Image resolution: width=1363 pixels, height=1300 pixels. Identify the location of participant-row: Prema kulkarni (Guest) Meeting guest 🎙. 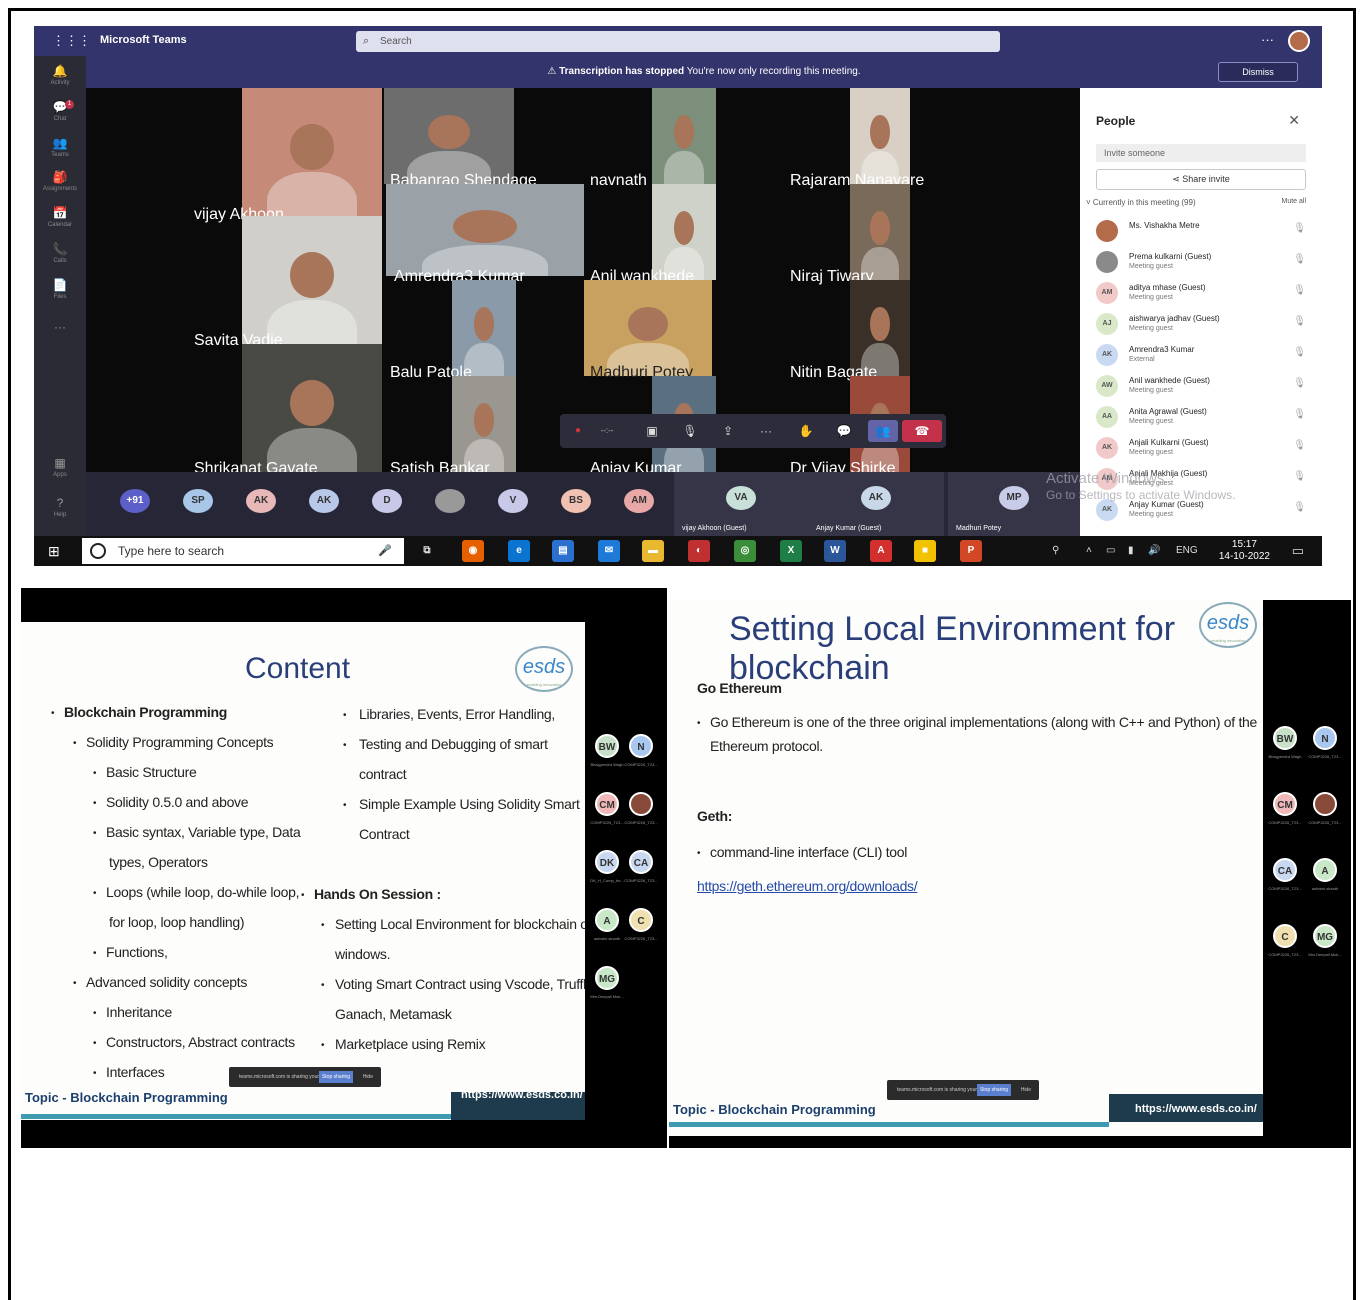
(1201, 264).